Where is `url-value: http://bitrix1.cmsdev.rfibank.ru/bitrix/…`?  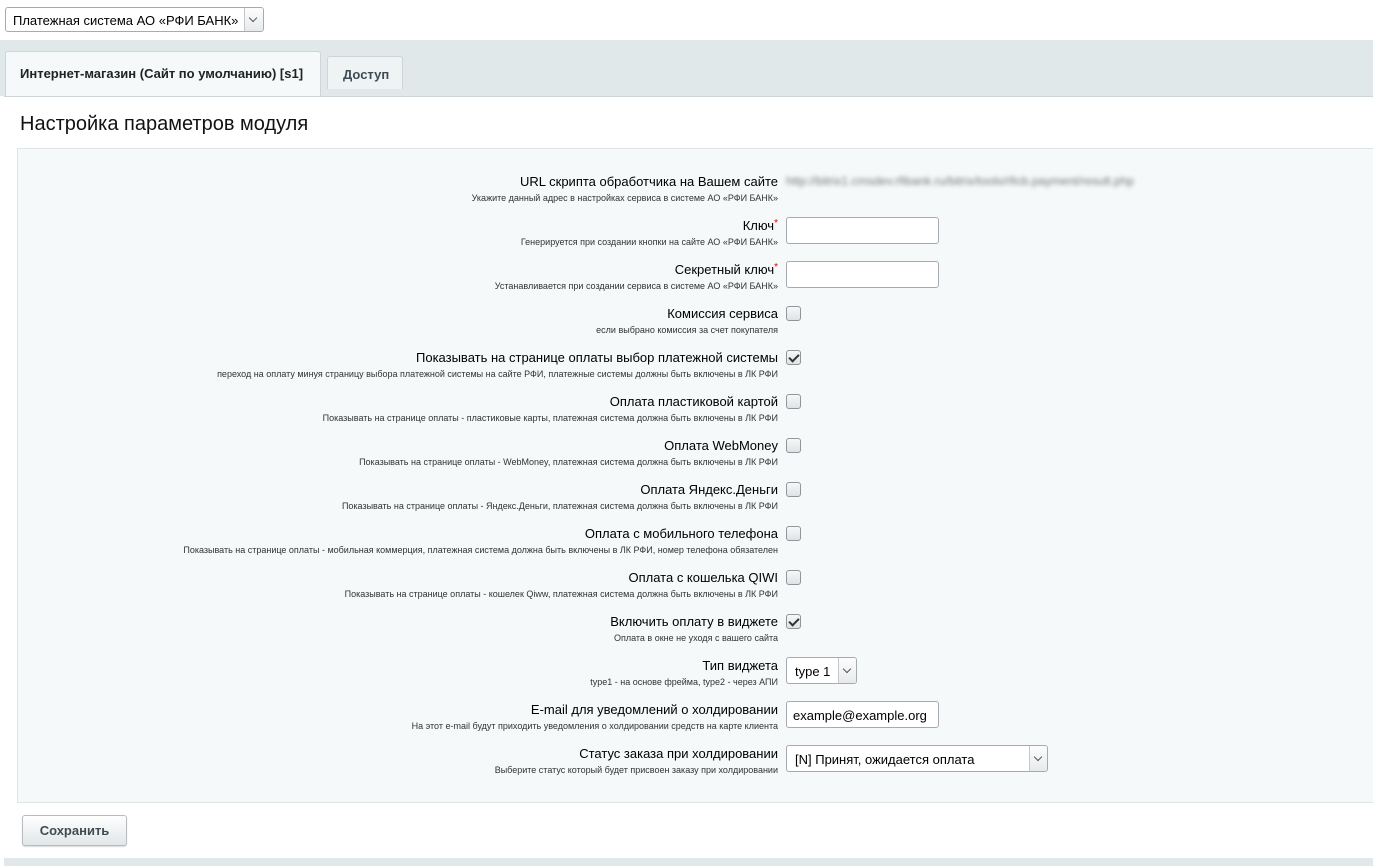
url-value: http://bitrix1.cmsdev.rfibank.ru/bitrix/… is located at coordinates (960, 181).